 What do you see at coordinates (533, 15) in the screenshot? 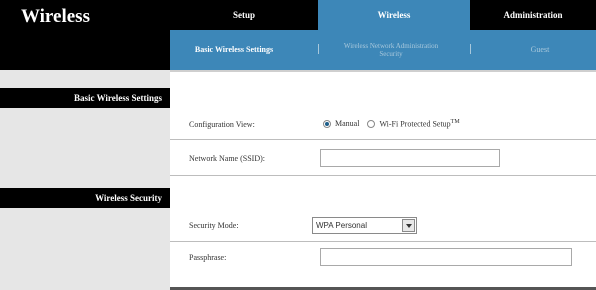
I see `tab-administration: Administration` at bounding box center [533, 15].